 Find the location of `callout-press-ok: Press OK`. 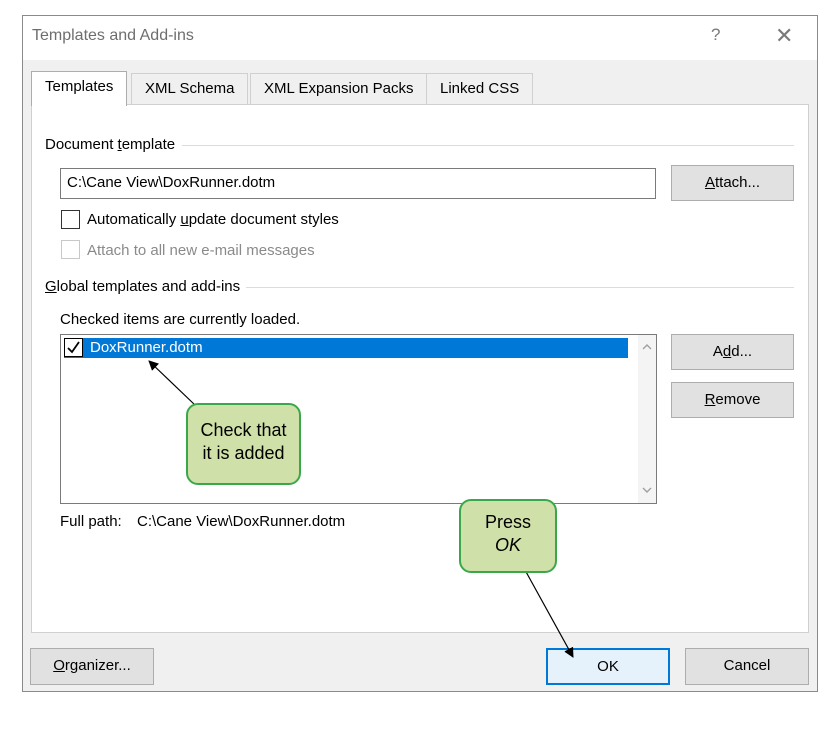

callout-press-ok: Press OK is located at coordinates (508, 536).